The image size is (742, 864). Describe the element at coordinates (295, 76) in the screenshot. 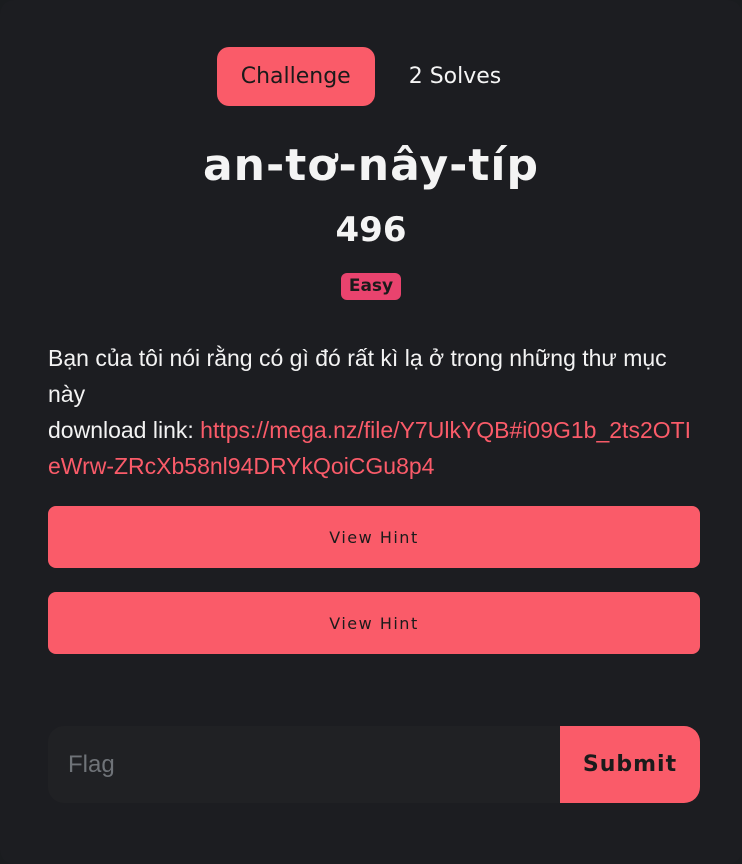

I see `tab-challenge: Challenge` at that location.